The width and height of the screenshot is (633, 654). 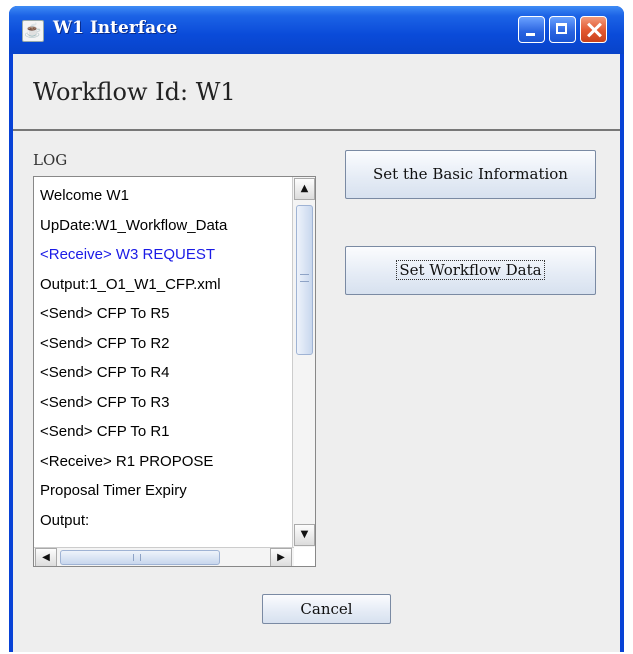 I want to click on log-line: Output:, so click(x=165, y=521).